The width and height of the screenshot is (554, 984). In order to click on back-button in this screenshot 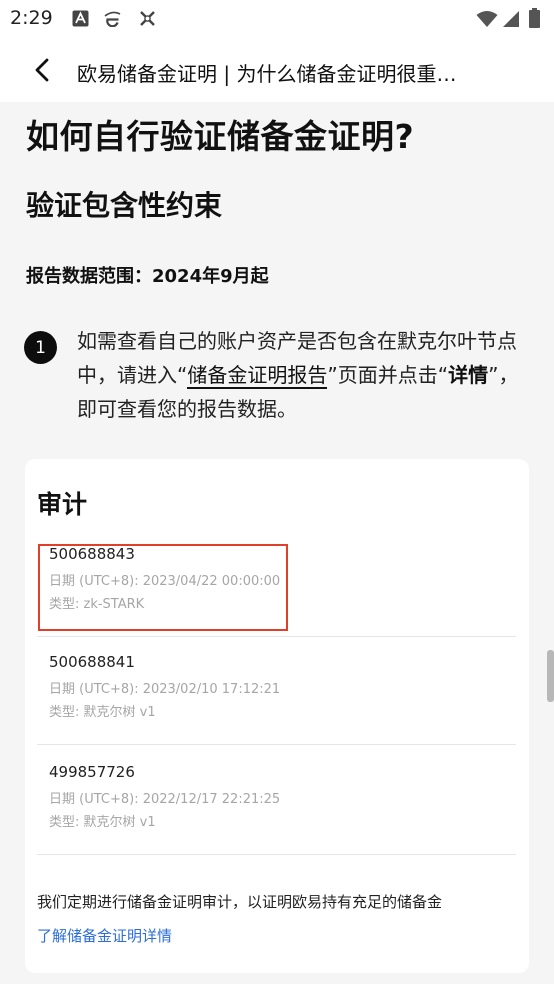, I will do `click(42, 70)`.